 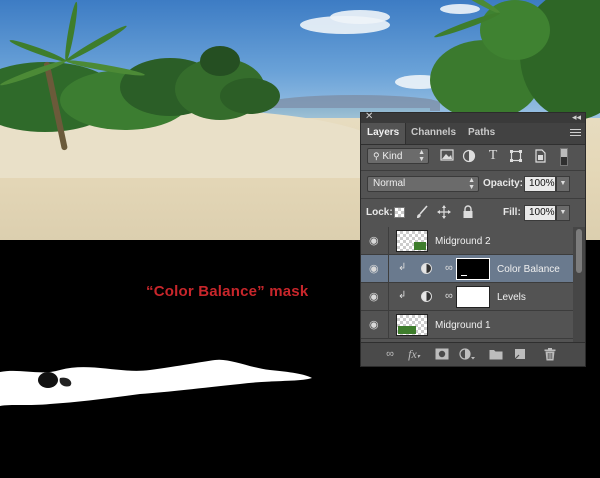 I want to click on layers-list: ◉ Midground 2 ◉ ↲ ∞ Color Balance ◉ ↲ ∞, so click(x=473, y=285).